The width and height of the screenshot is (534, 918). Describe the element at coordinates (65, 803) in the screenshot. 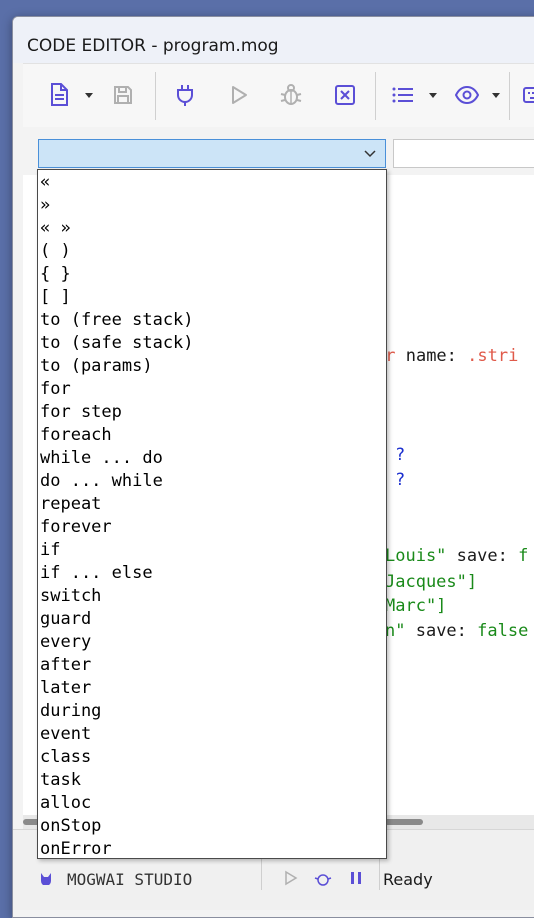

I see `dropdown-item: alloc` at that location.